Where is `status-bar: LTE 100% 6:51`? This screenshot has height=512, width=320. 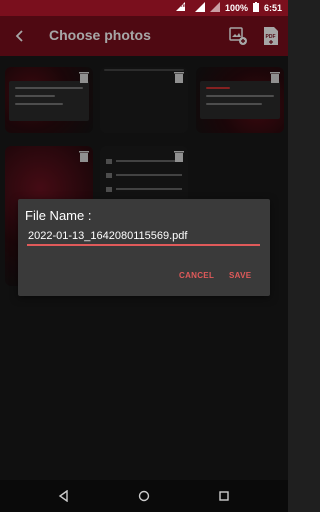 status-bar: LTE 100% 6:51 is located at coordinates (144, 8).